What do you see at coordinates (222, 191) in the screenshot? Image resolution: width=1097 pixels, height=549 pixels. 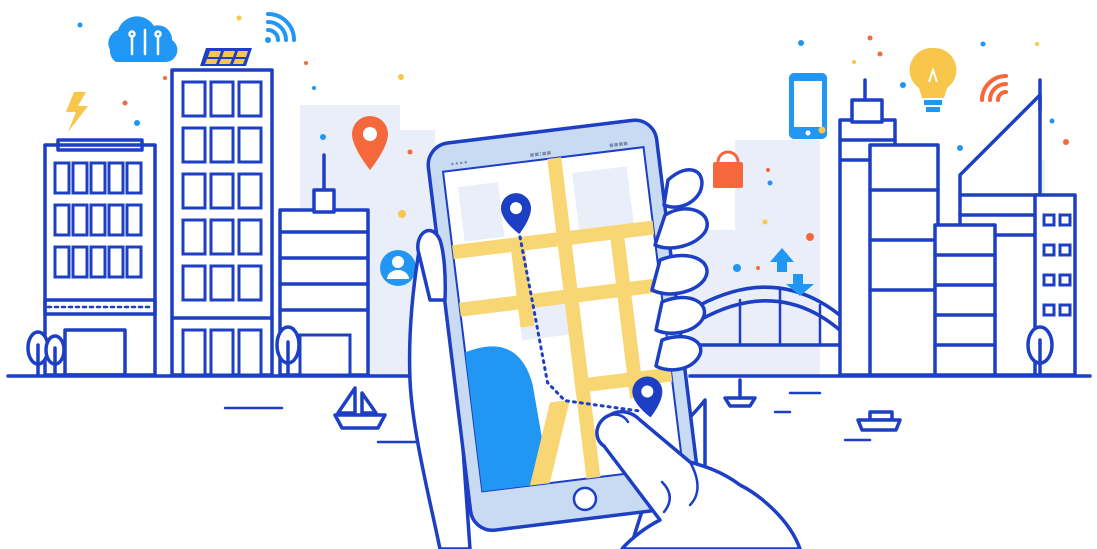 I see `tall-building-windows` at bounding box center [222, 191].